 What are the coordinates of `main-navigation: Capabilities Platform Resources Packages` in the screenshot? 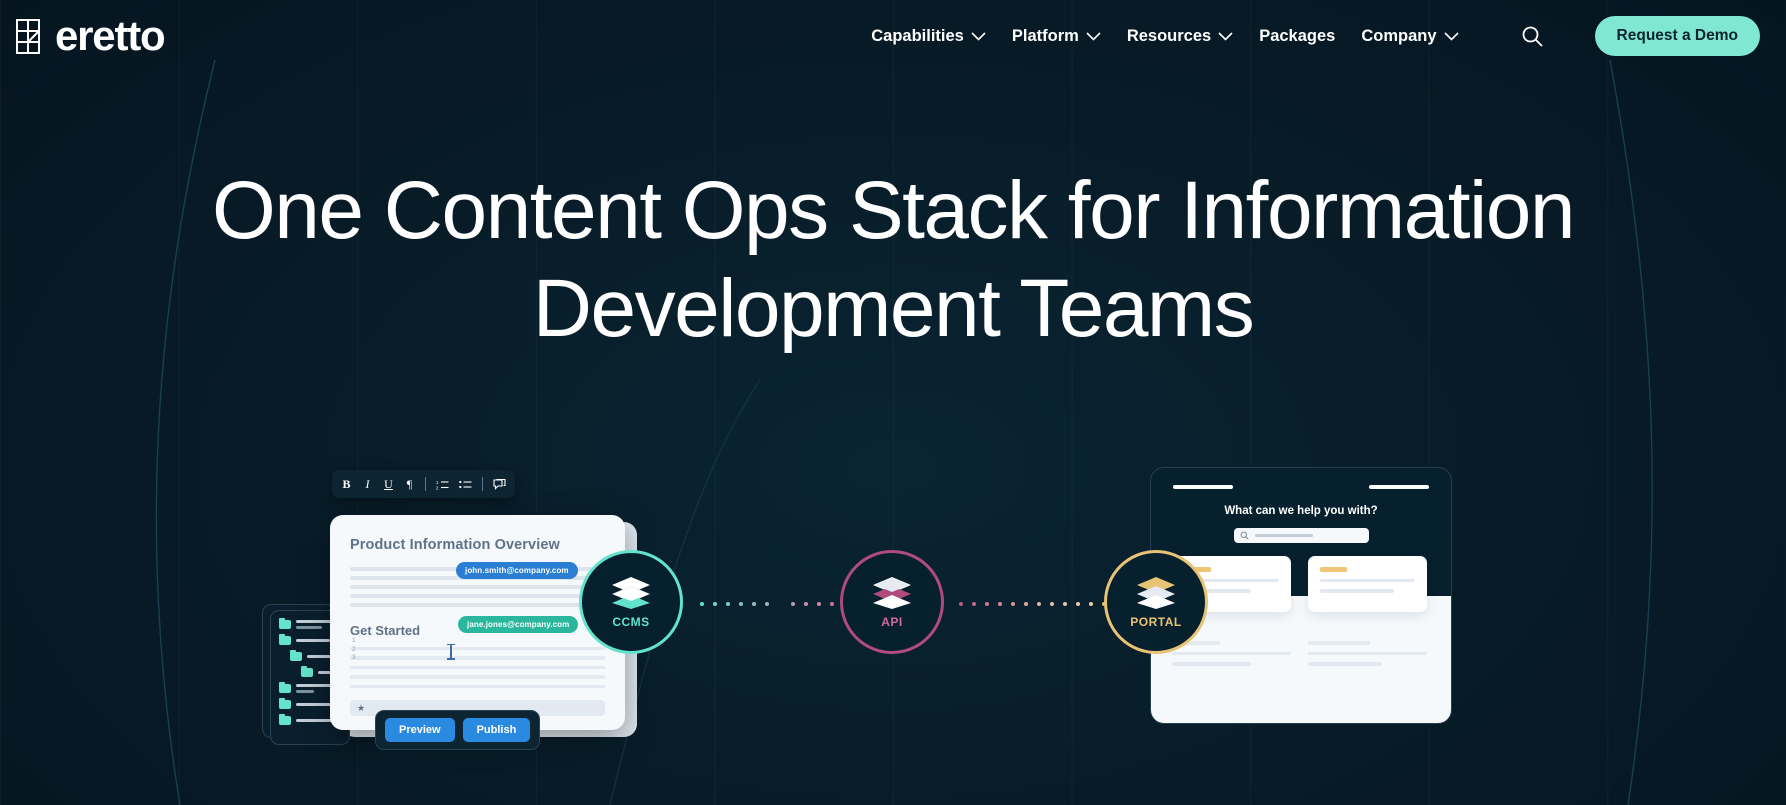 It's located at (1315, 36).